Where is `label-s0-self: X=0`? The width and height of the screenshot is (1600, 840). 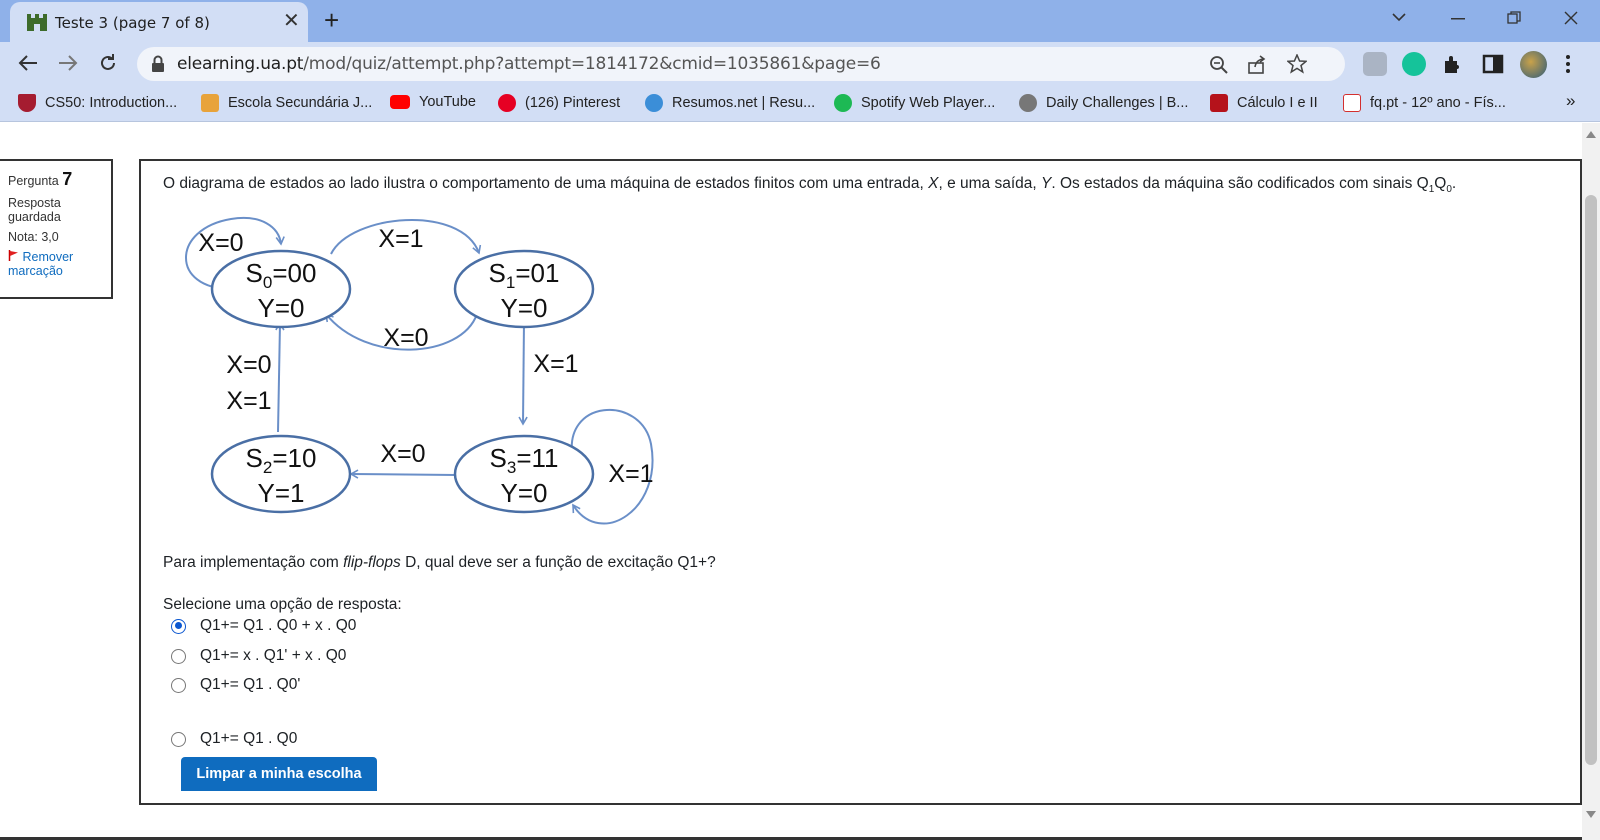 label-s0-self: X=0 is located at coordinates (220, 243).